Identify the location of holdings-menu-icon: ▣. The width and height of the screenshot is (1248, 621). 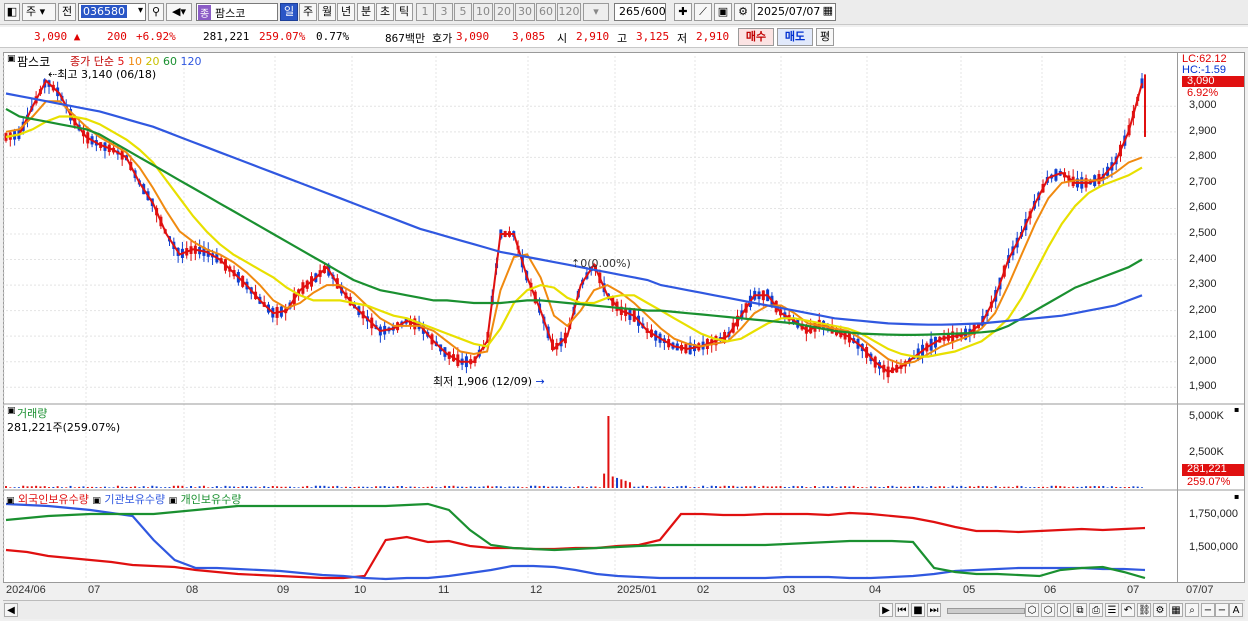
(10, 501).